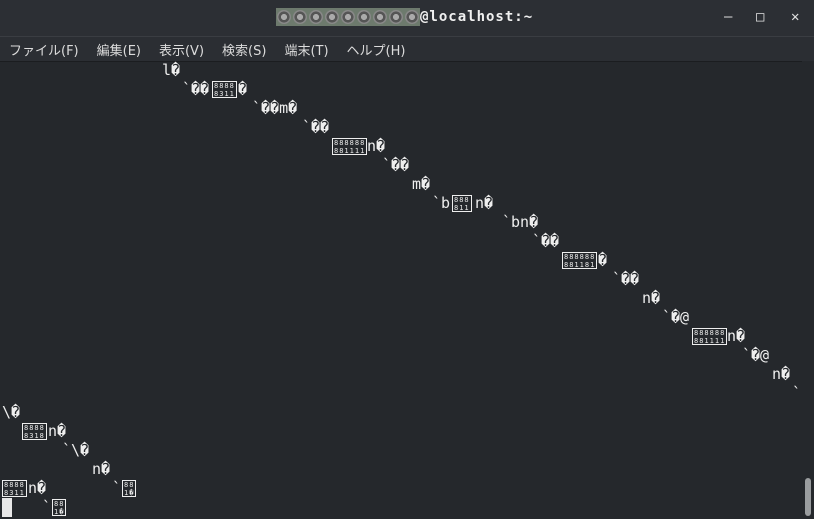 The image size is (814, 519). I want to click on menu-bar: ファイル(F) 編集(E) 表示(V) 検索(S) 端末(T) ヘルプ(H), so click(407, 49).